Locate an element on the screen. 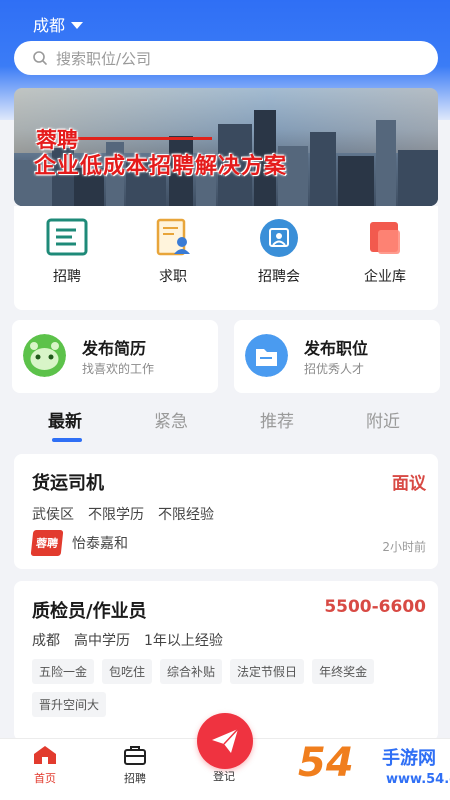  tab-latest: 最新 is located at coordinates (65, 419).